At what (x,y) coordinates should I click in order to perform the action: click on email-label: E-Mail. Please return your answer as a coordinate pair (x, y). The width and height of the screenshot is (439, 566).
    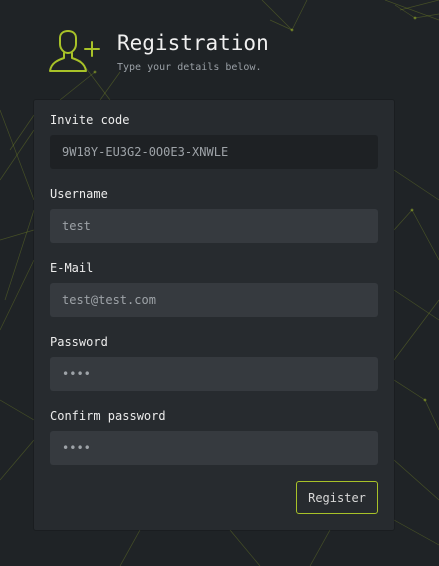
    Looking at the image, I should click on (72, 268).